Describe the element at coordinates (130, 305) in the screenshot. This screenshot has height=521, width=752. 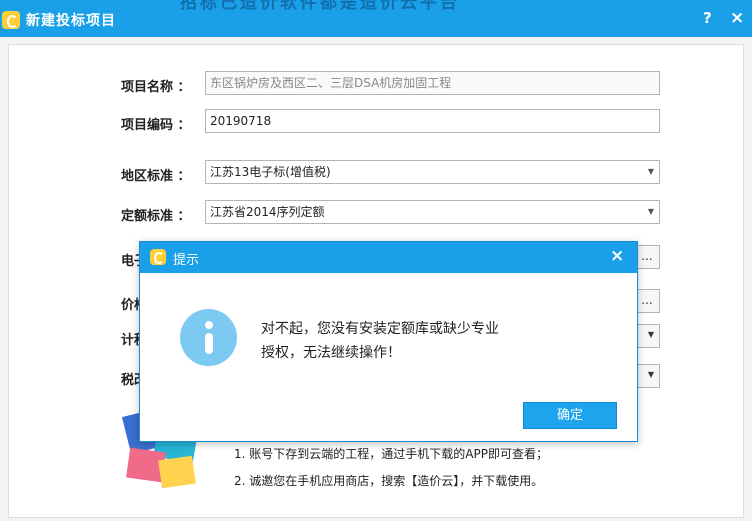
I see `price-label: 价格` at that location.